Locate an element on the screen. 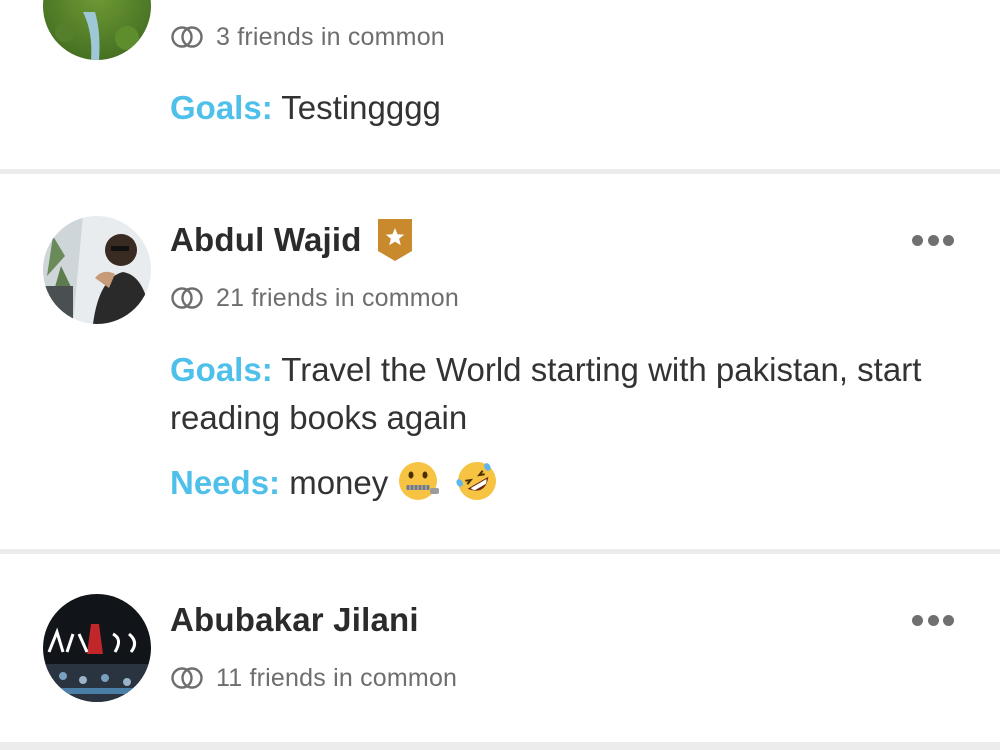 The height and width of the screenshot is (750, 1000). needs-label: Needs: is located at coordinates (225, 482).